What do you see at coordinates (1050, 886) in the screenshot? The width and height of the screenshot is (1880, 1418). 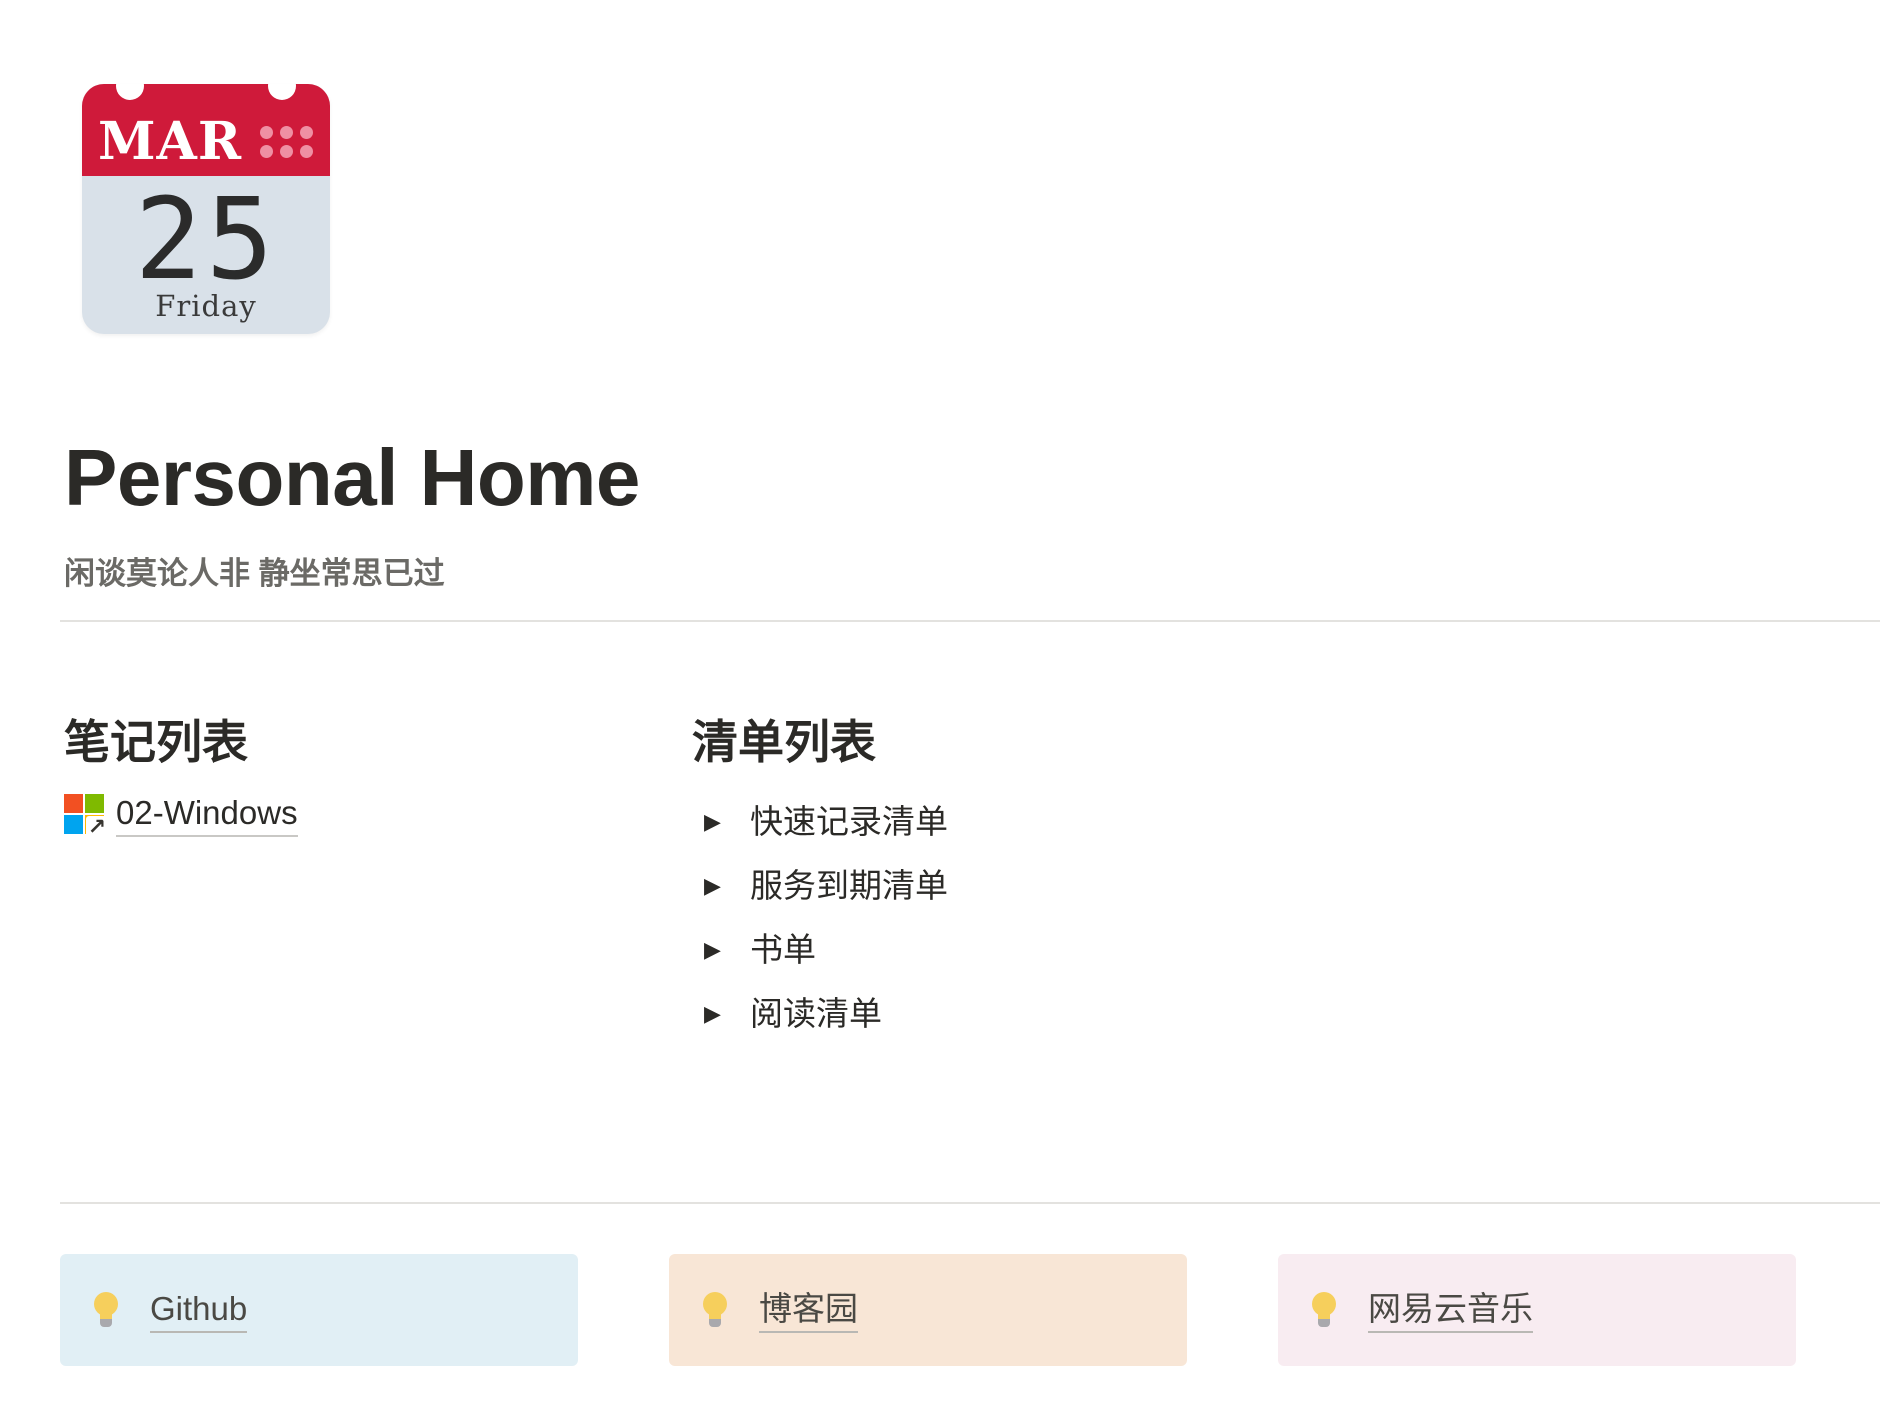 I see `toggle-service-expiry: ▶ 服务到期清单` at bounding box center [1050, 886].